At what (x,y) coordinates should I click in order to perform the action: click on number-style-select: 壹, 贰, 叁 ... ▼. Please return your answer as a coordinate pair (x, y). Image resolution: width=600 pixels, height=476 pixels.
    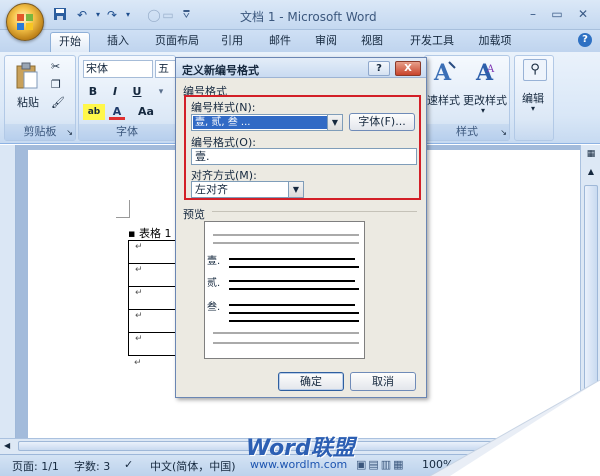
    Looking at the image, I should click on (267, 122).